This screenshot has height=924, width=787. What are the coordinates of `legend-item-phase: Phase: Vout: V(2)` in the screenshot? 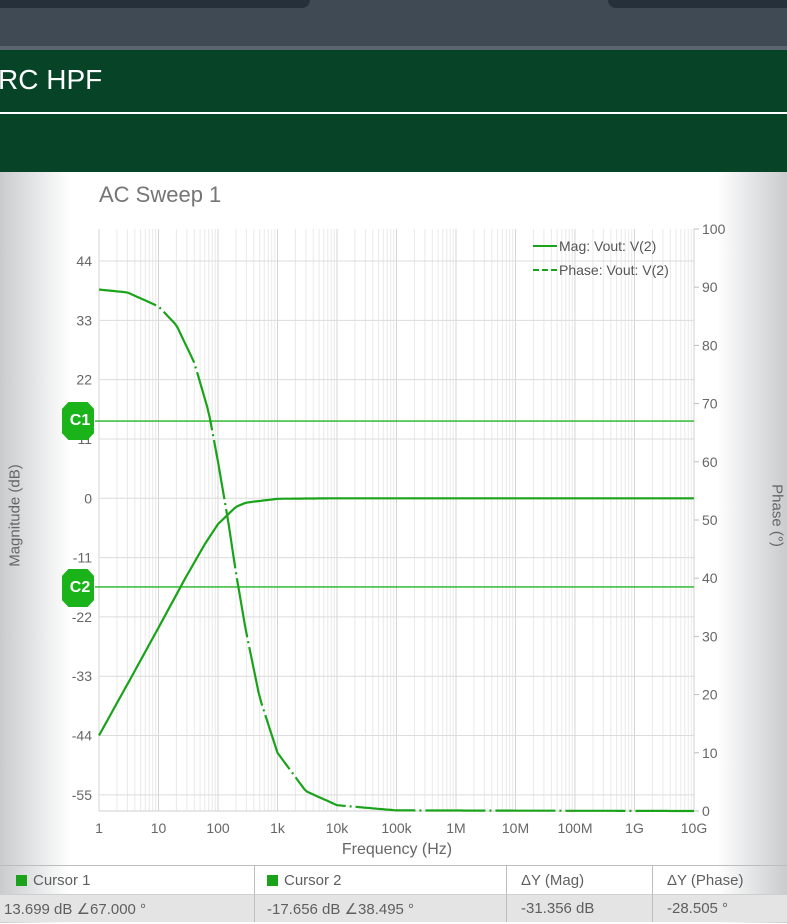 It's located at (601, 270).